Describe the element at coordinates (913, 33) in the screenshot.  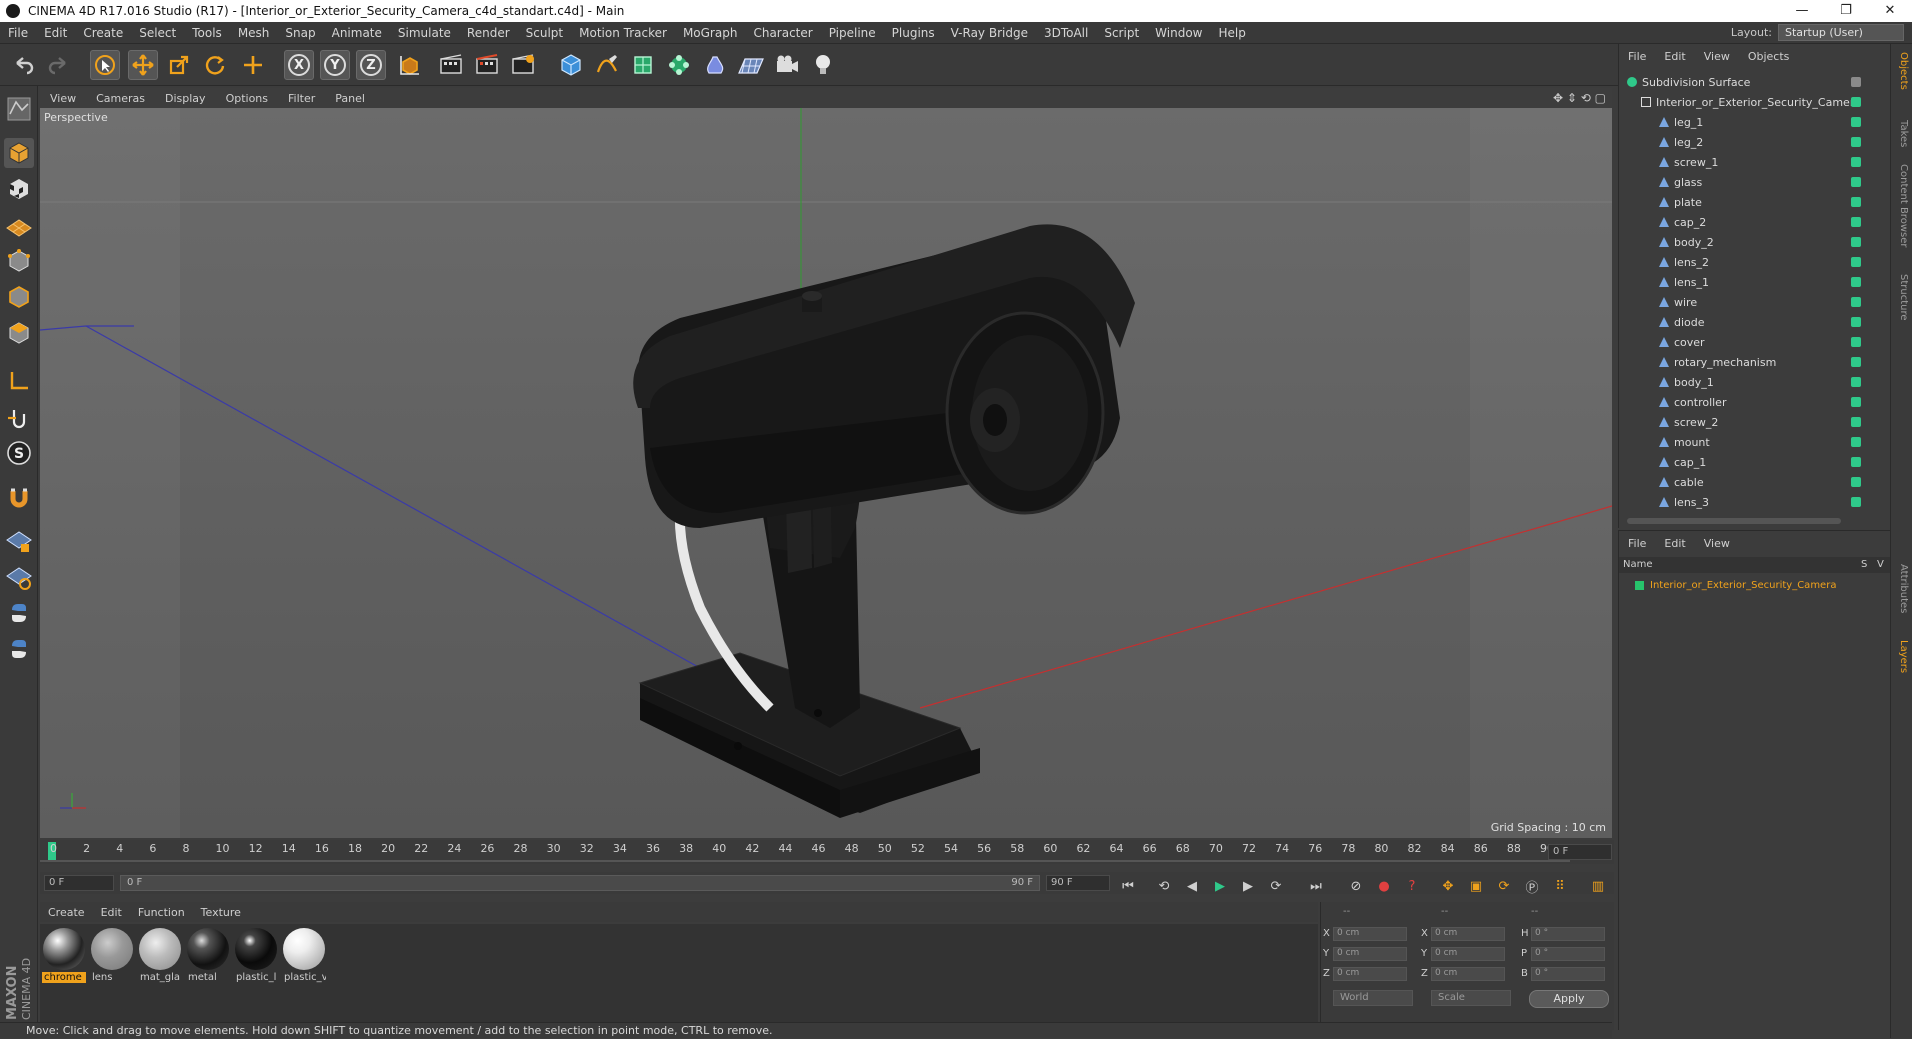
I see `menu-plugins: Plugins` at that location.